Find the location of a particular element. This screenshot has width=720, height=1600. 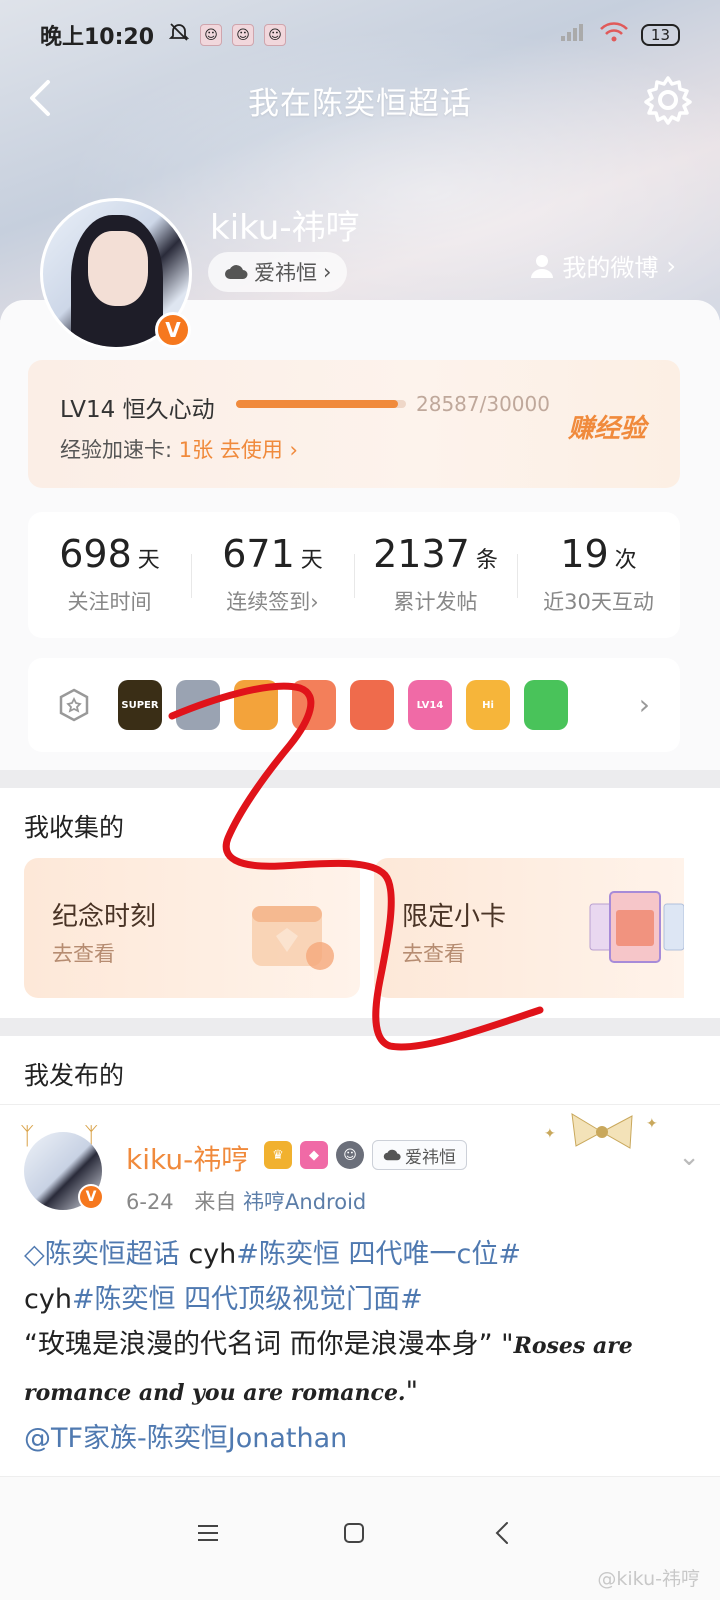

stat-label: 近30天互动 is located at coordinates (598, 602).